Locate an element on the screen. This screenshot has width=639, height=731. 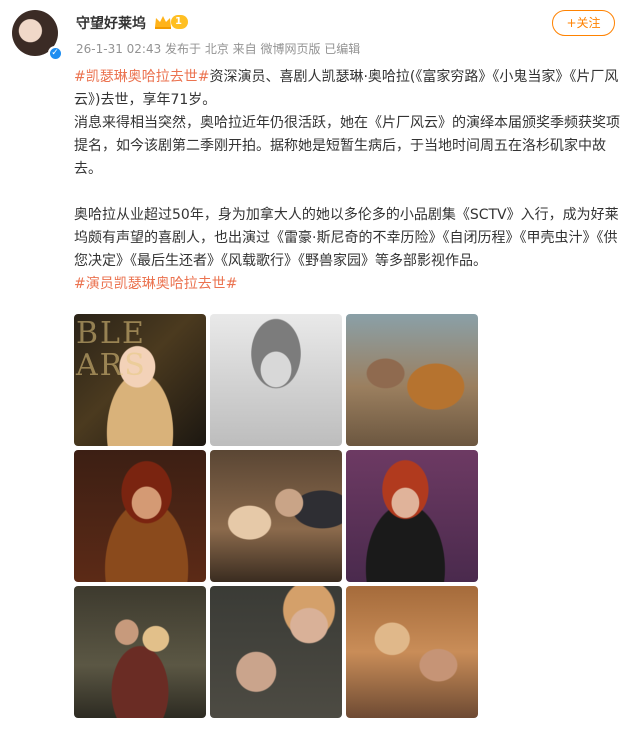
paragraph-4: #演员凯瑟琳奥哈拉去世# is located at coordinates (347, 284).